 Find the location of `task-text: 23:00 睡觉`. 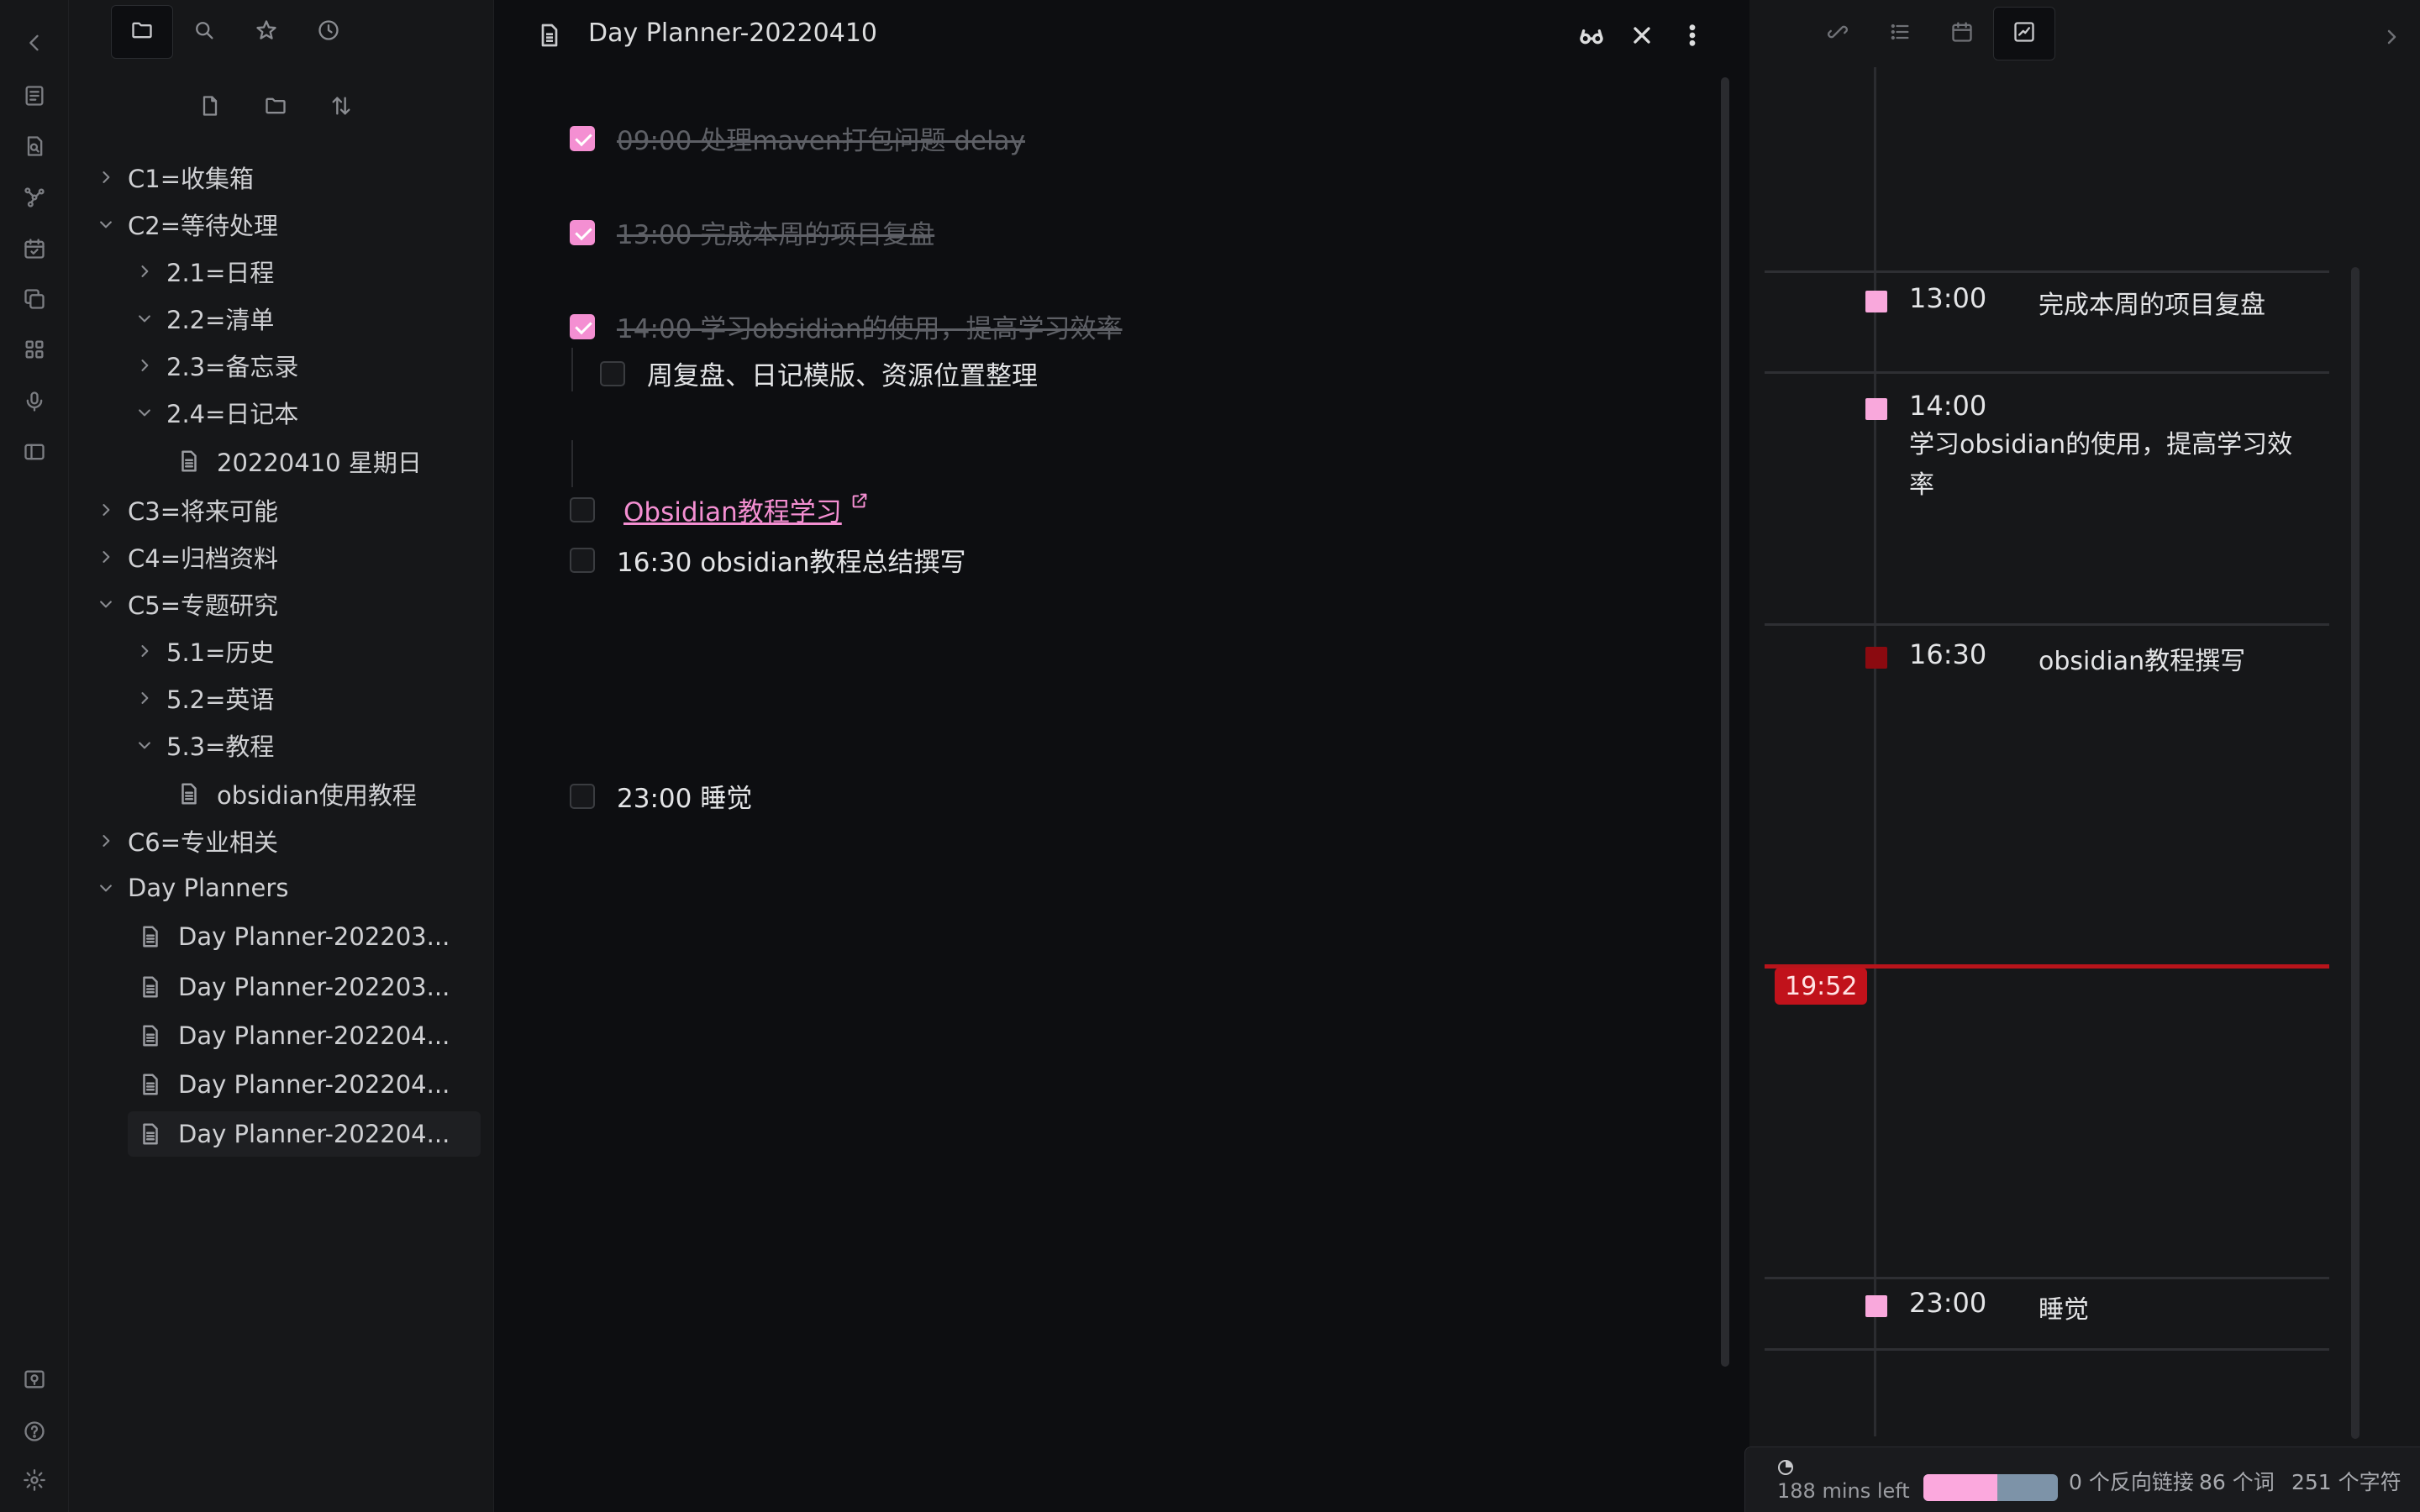

task-text: 23:00 睡觉 is located at coordinates (684, 796).